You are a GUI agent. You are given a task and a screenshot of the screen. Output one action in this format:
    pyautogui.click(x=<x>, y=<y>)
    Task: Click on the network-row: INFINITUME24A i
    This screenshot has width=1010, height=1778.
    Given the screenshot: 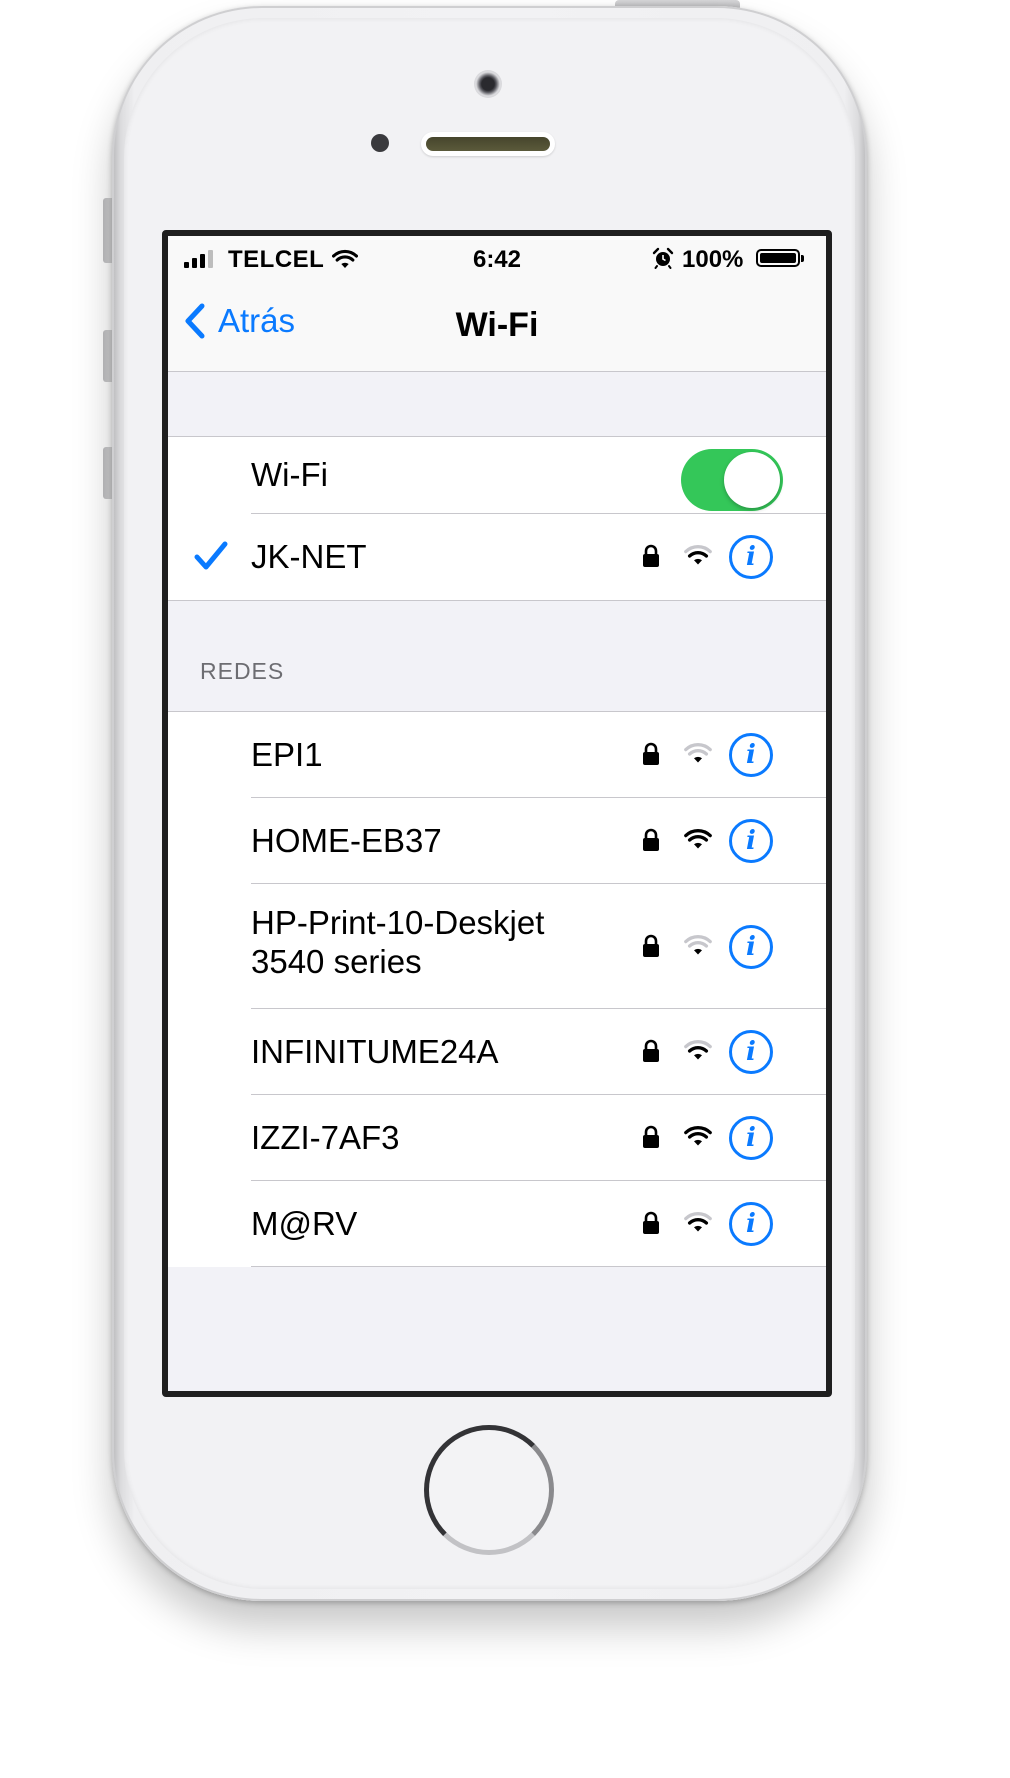 What is the action you would take?
    pyautogui.click(x=497, y=1052)
    